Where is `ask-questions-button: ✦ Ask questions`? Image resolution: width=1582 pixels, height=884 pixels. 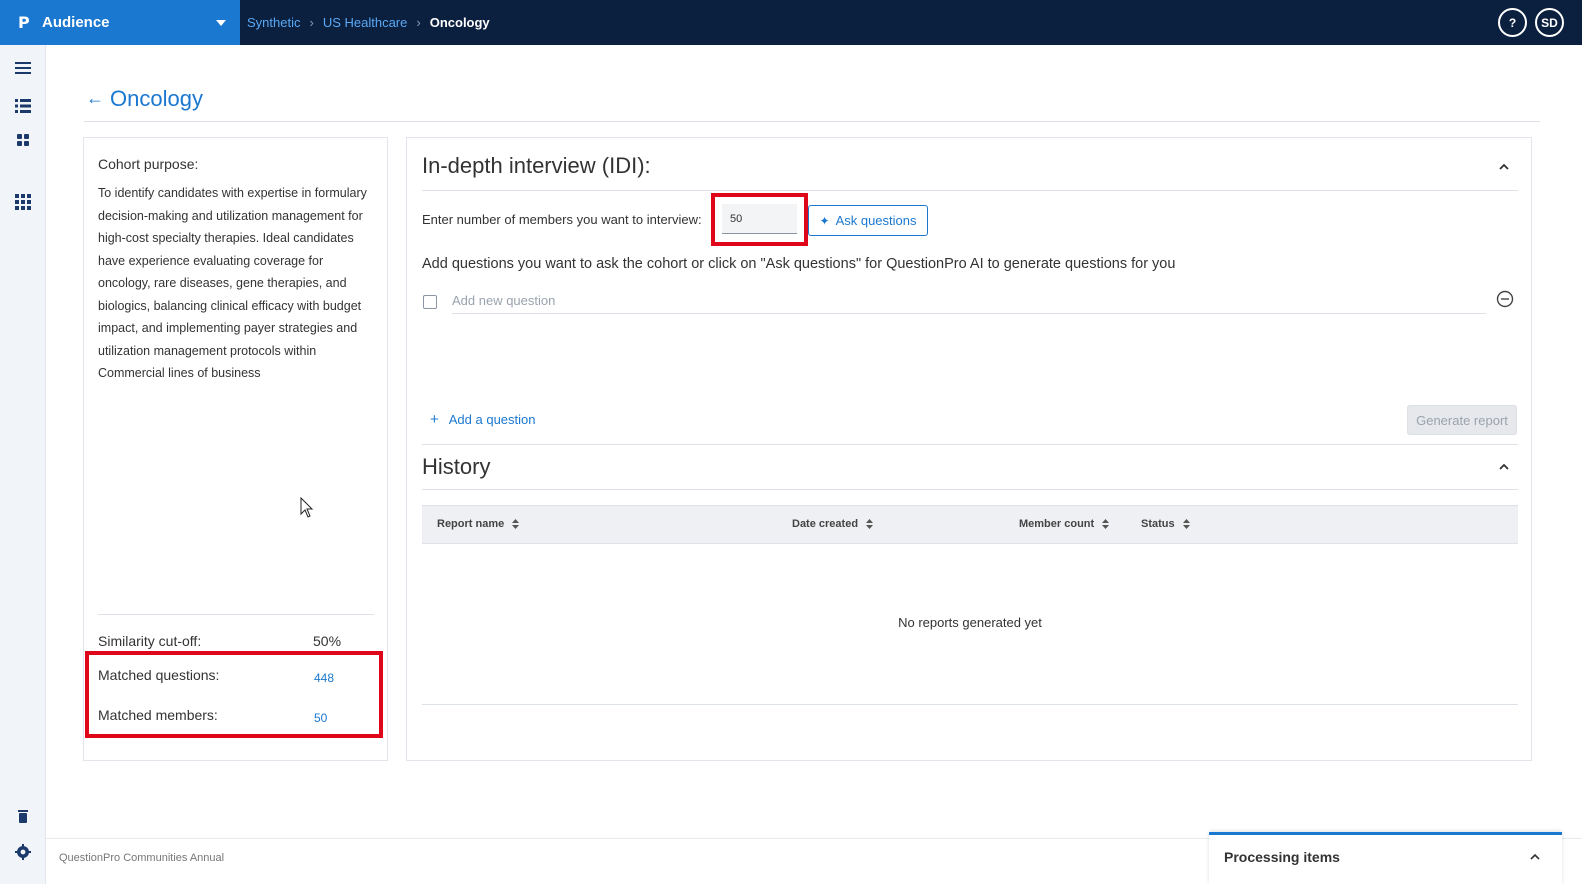 ask-questions-button: ✦ Ask questions is located at coordinates (868, 220).